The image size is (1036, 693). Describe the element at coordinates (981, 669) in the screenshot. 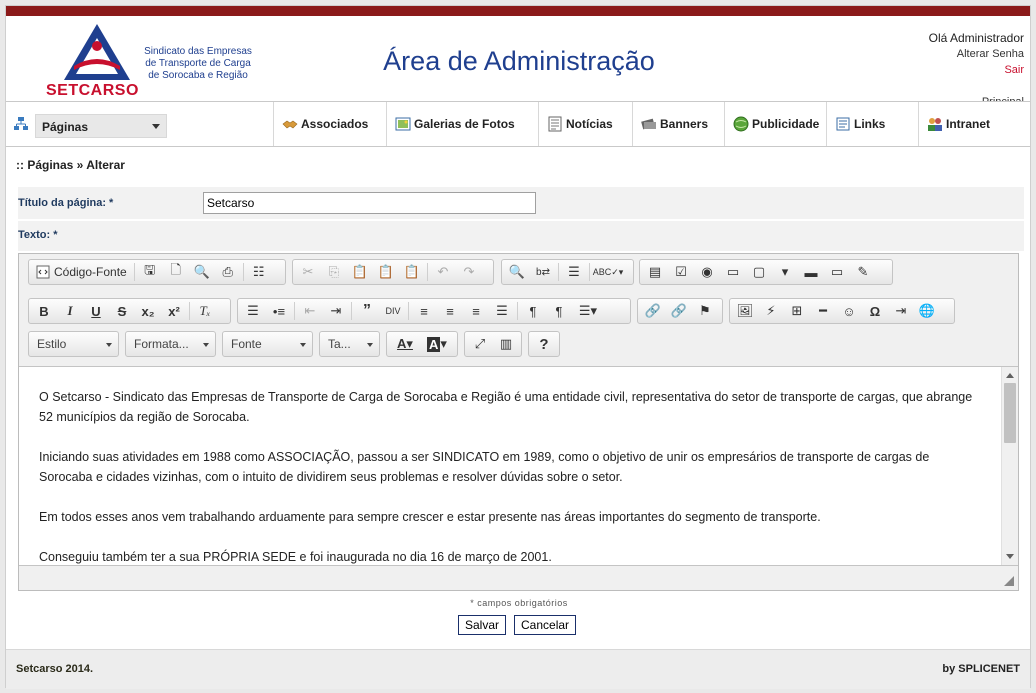

I see `footer-credit: by SPLICENET` at that location.